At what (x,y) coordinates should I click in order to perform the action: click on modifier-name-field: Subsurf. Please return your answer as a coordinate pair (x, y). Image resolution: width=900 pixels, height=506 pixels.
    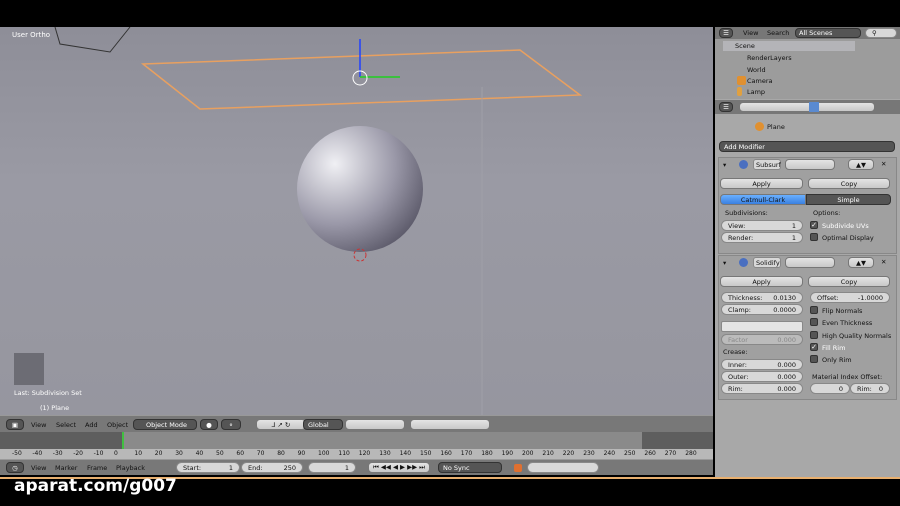
    Looking at the image, I should click on (767, 164).